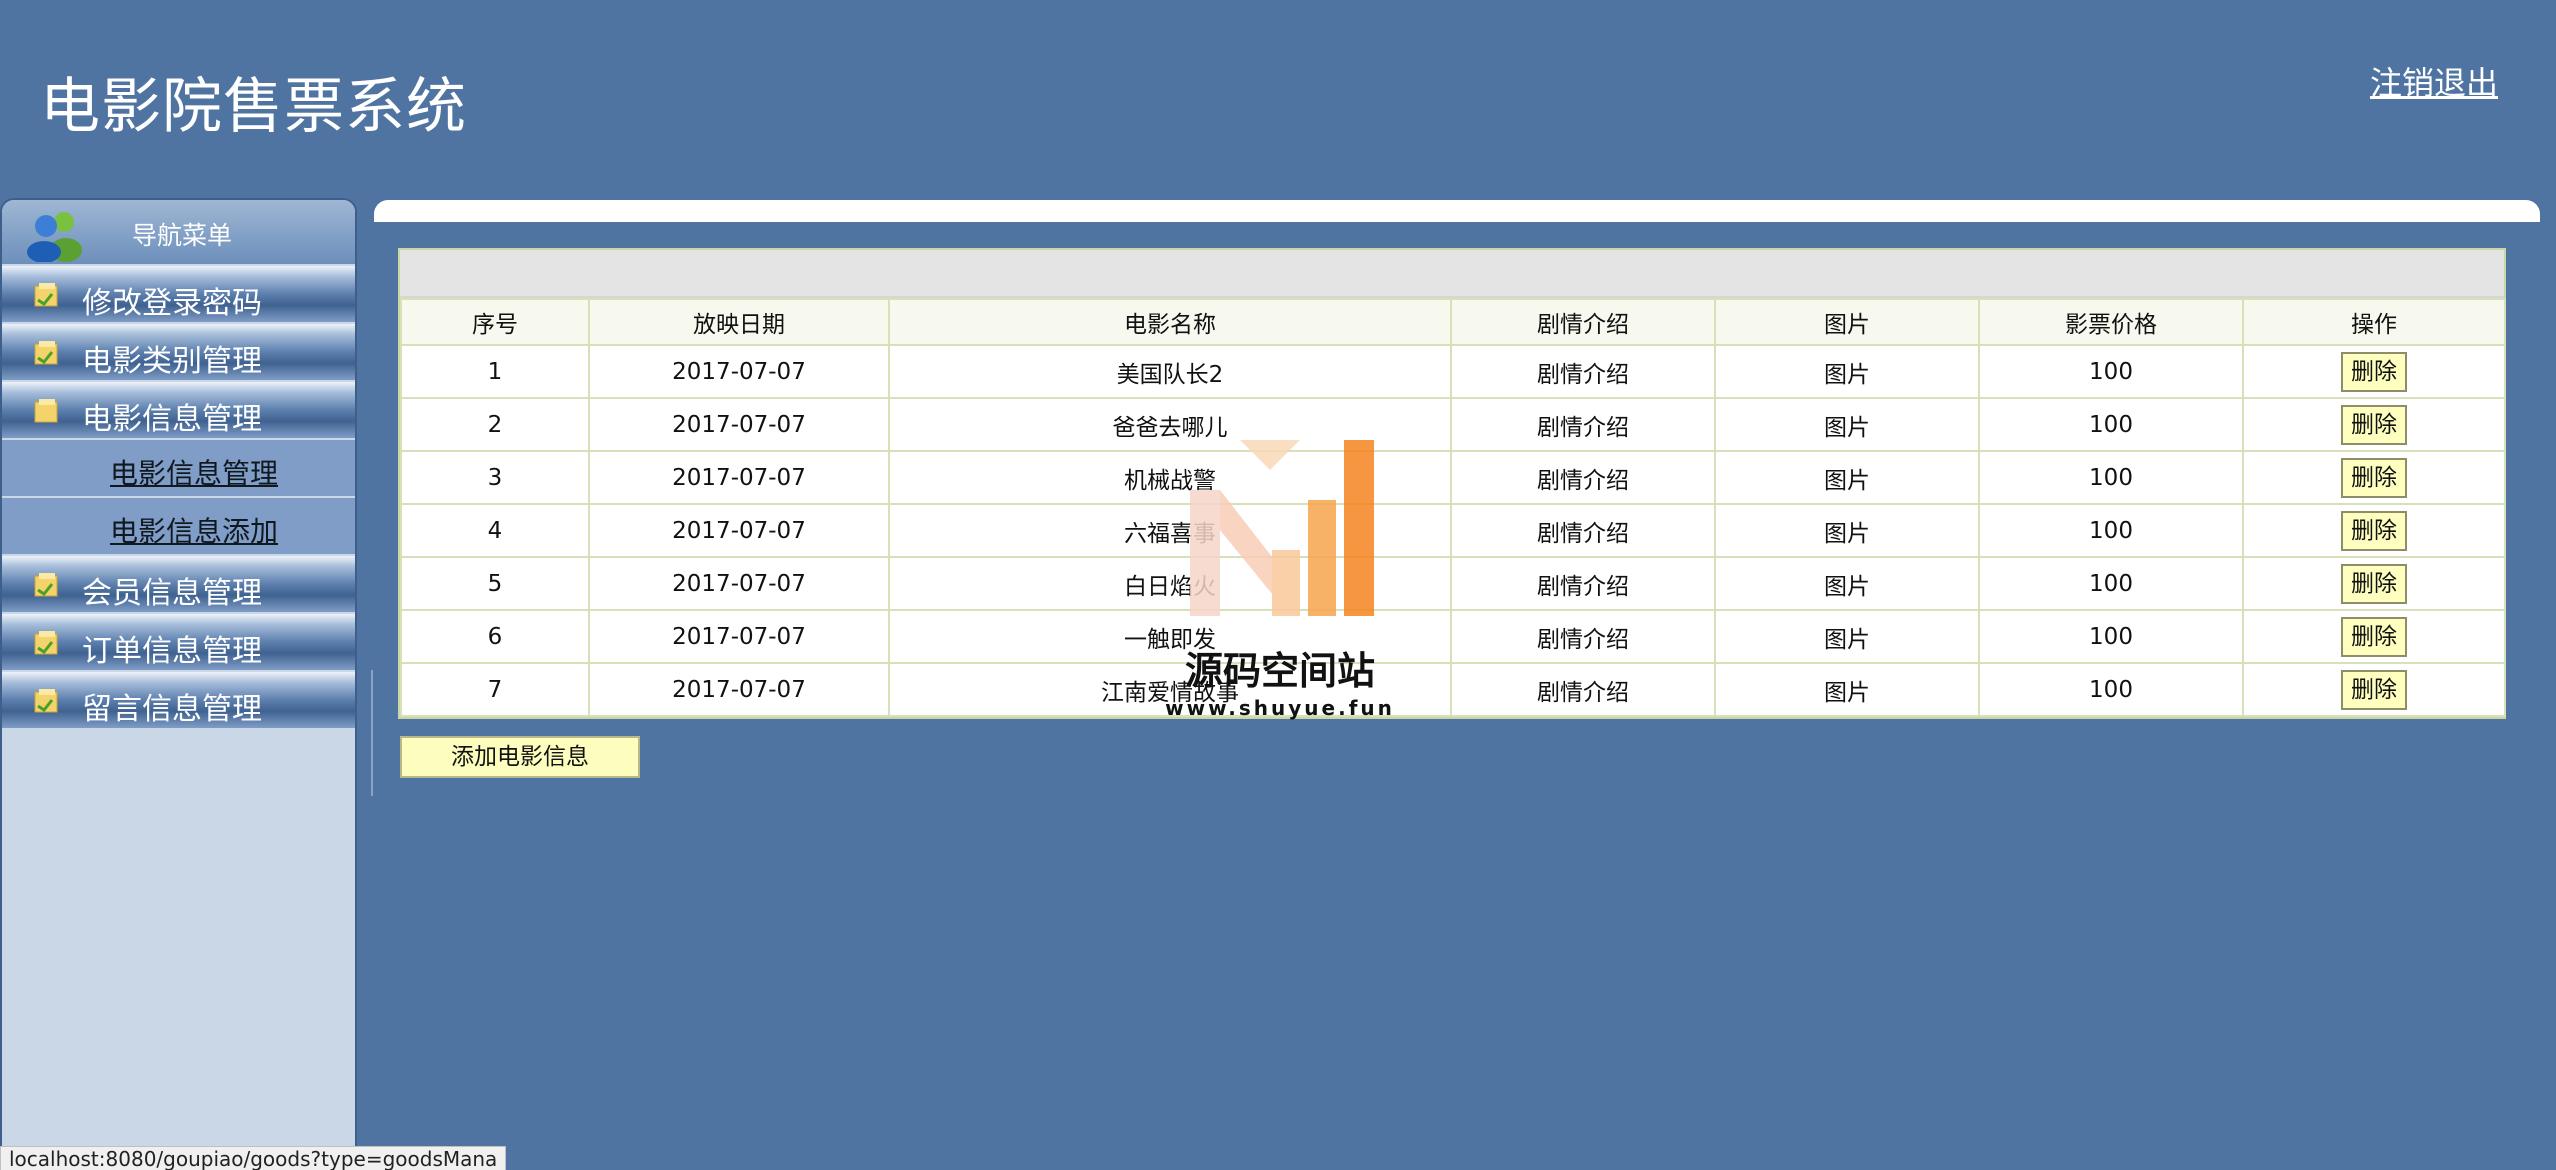 The width and height of the screenshot is (2556, 1170). I want to click on table-row: 4 2017-07-07 六福喜事 剧情介绍 图片 100 删除, so click(1453, 530).